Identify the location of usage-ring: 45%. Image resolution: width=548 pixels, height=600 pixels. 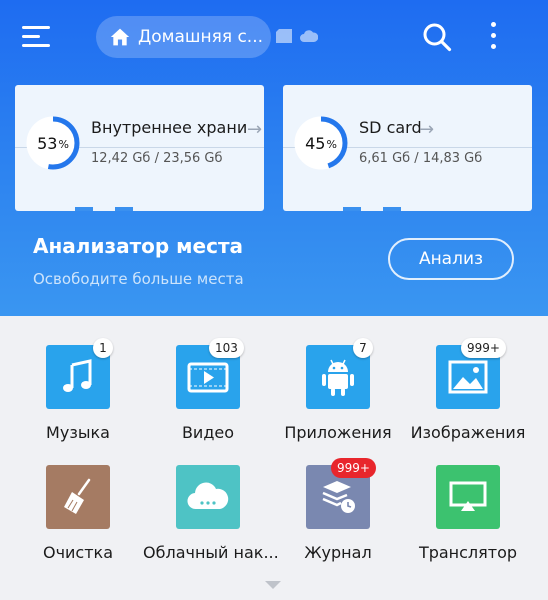
(321, 143).